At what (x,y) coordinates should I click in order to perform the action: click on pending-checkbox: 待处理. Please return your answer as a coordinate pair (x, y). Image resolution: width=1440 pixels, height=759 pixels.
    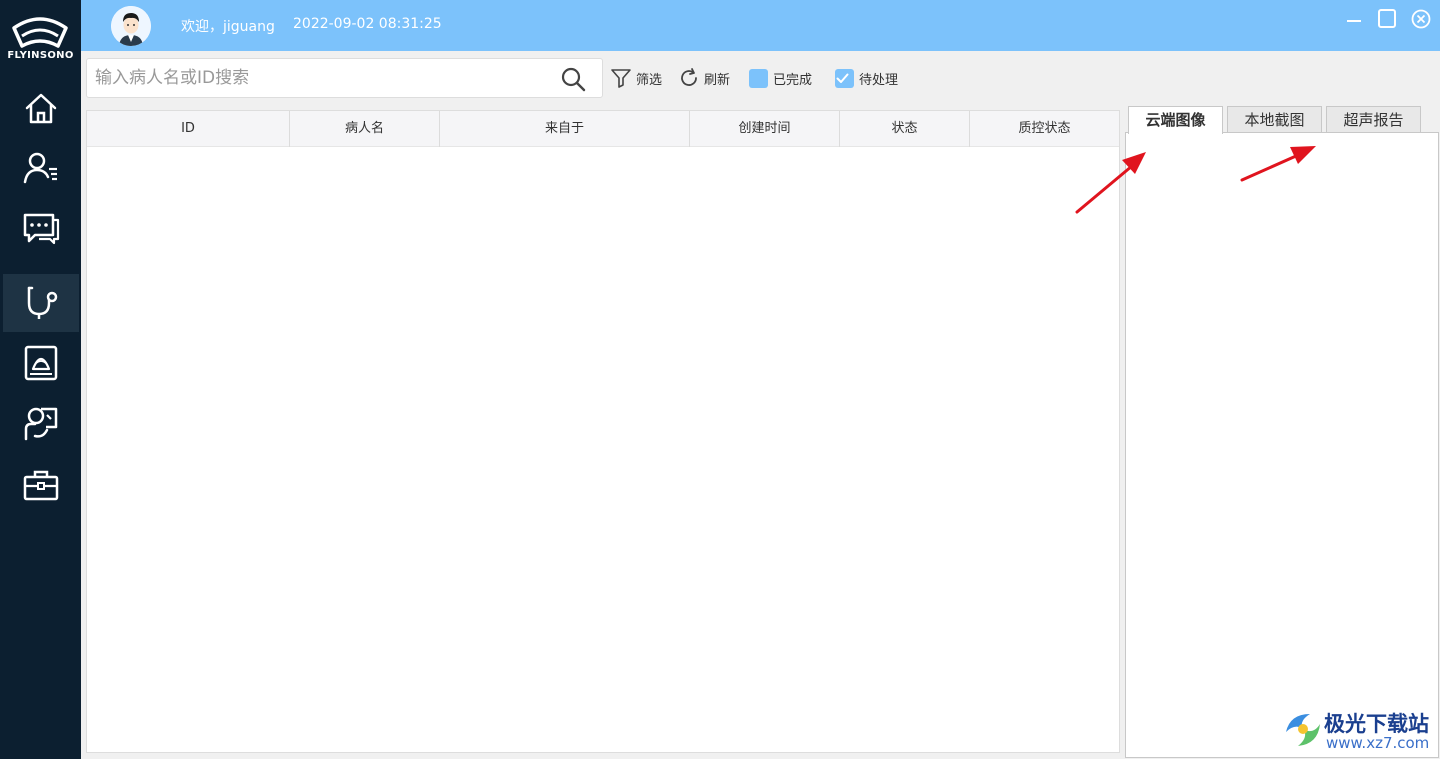
    Looking at the image, I should click on (866, 78).